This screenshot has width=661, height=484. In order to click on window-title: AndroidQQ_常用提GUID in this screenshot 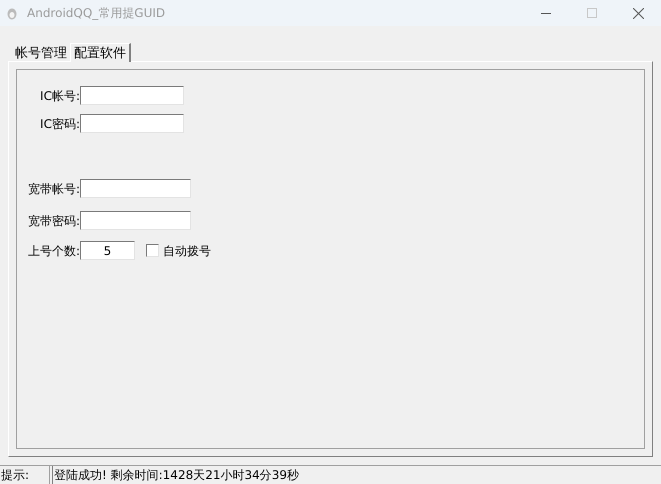, I will do `click(96, 13)`.